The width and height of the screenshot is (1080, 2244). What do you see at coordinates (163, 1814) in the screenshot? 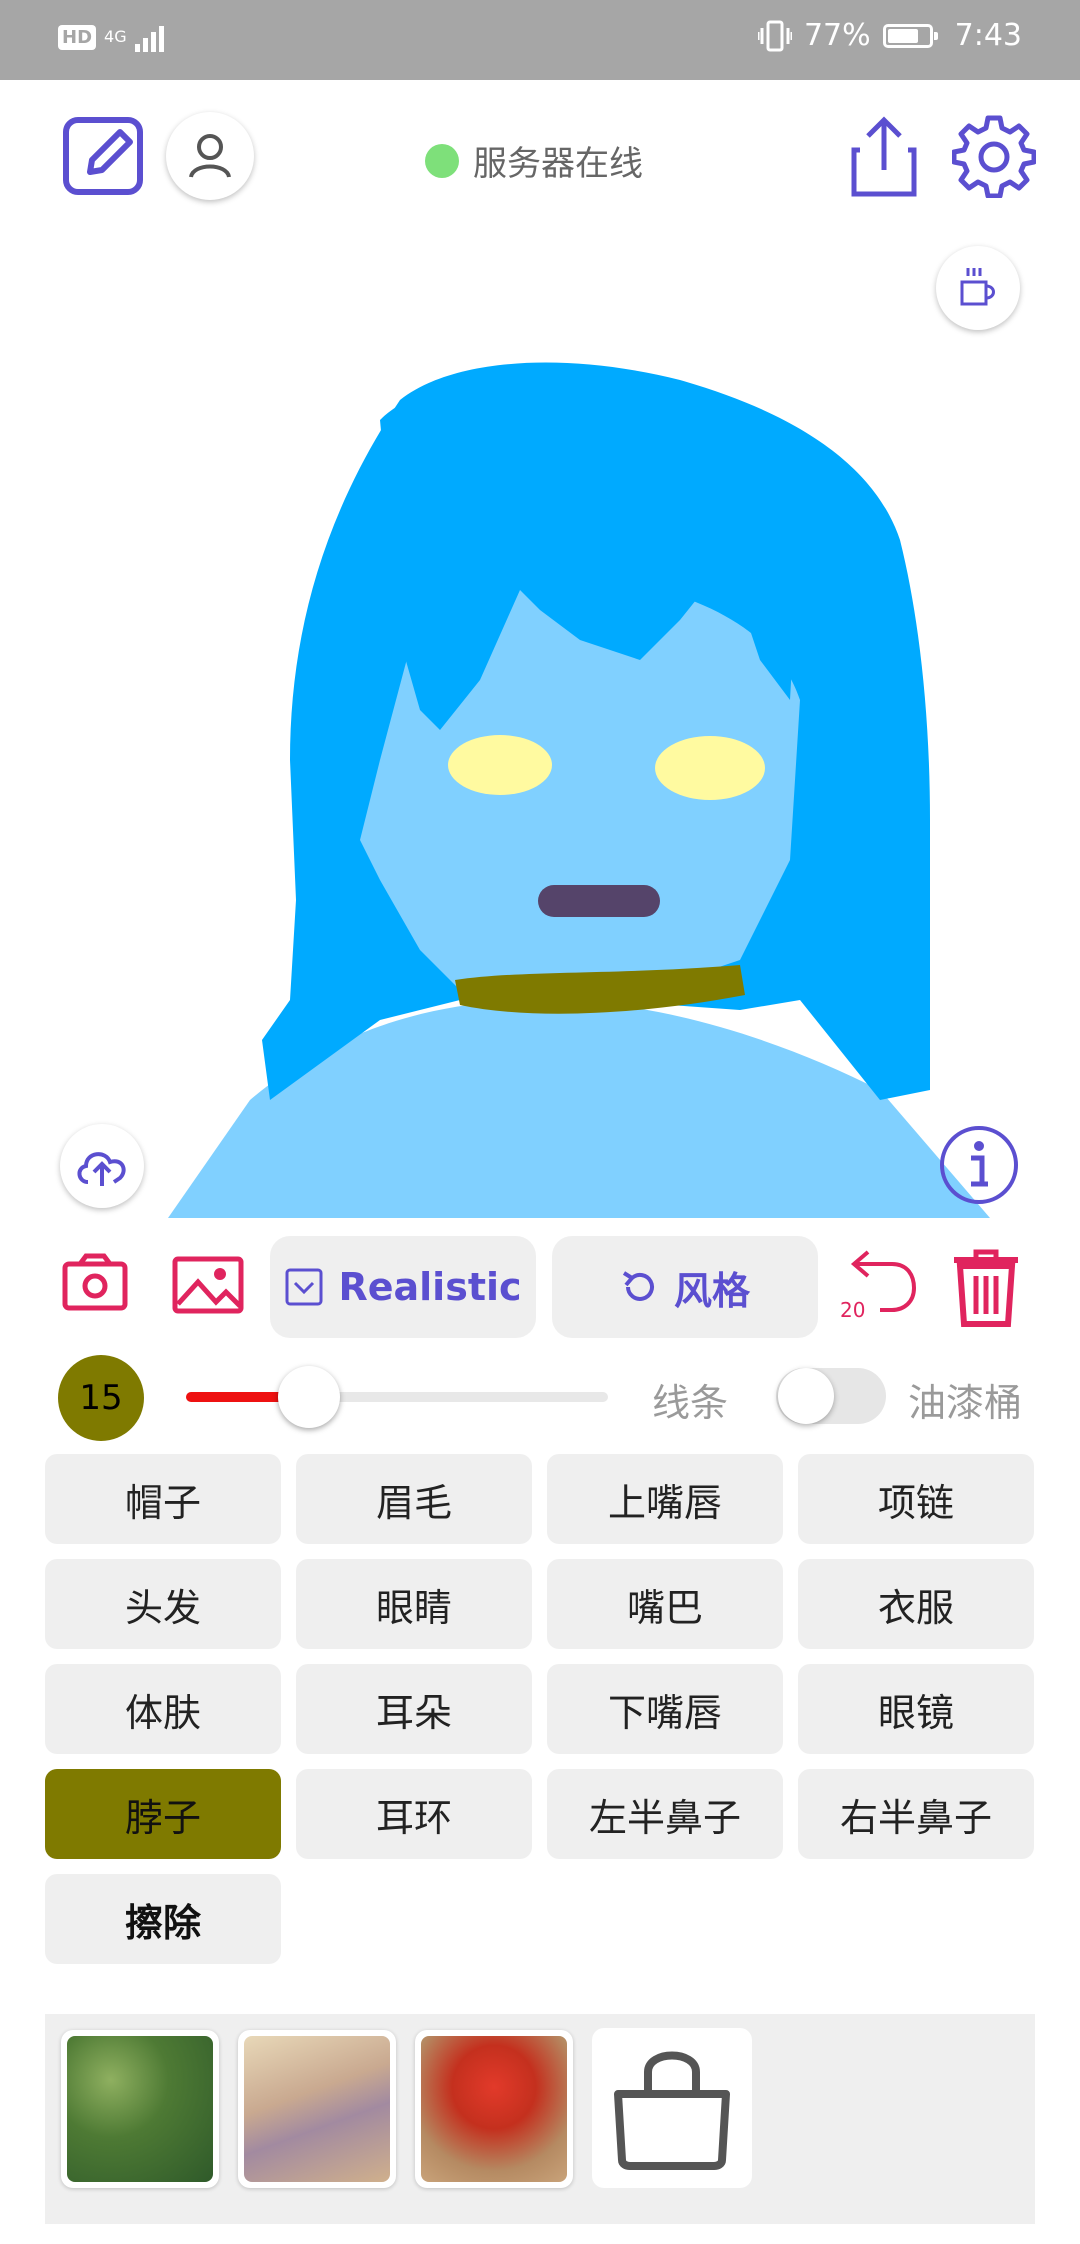
I see `label-neck-selected: 脖子` at bounding box center [163, 1814].